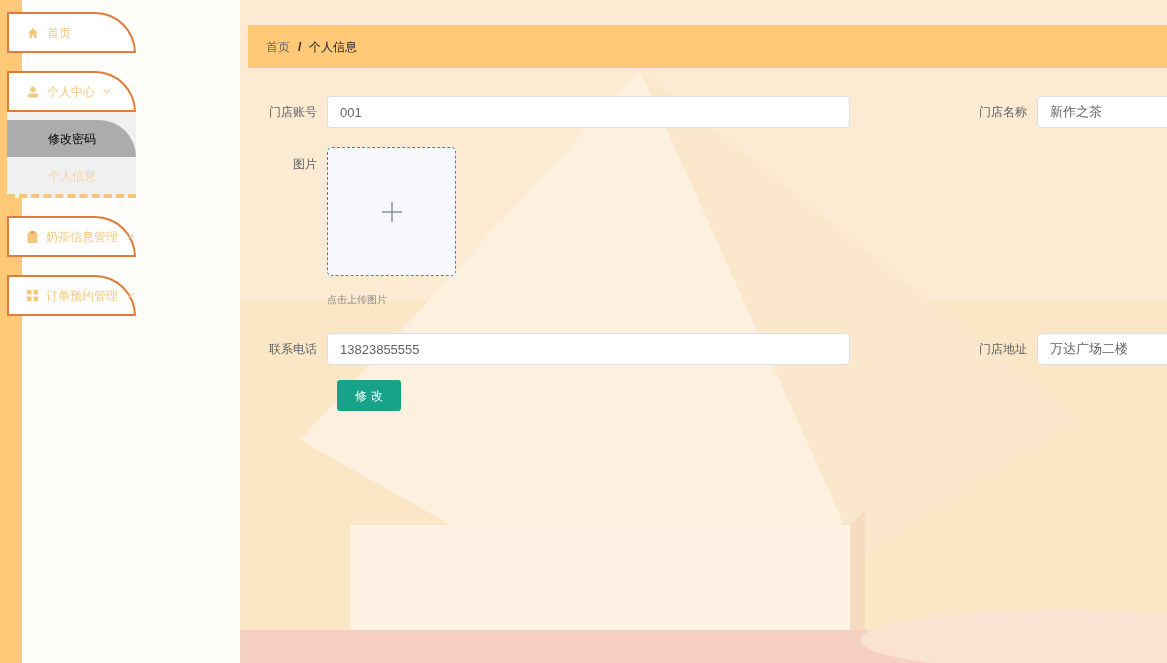 This screenshot has height=663, width=1167. What do you see at coordinates (357, 300) in the screenshot?
I see `upload-hint: 点击上传图片` at bounding box center [357, 300].